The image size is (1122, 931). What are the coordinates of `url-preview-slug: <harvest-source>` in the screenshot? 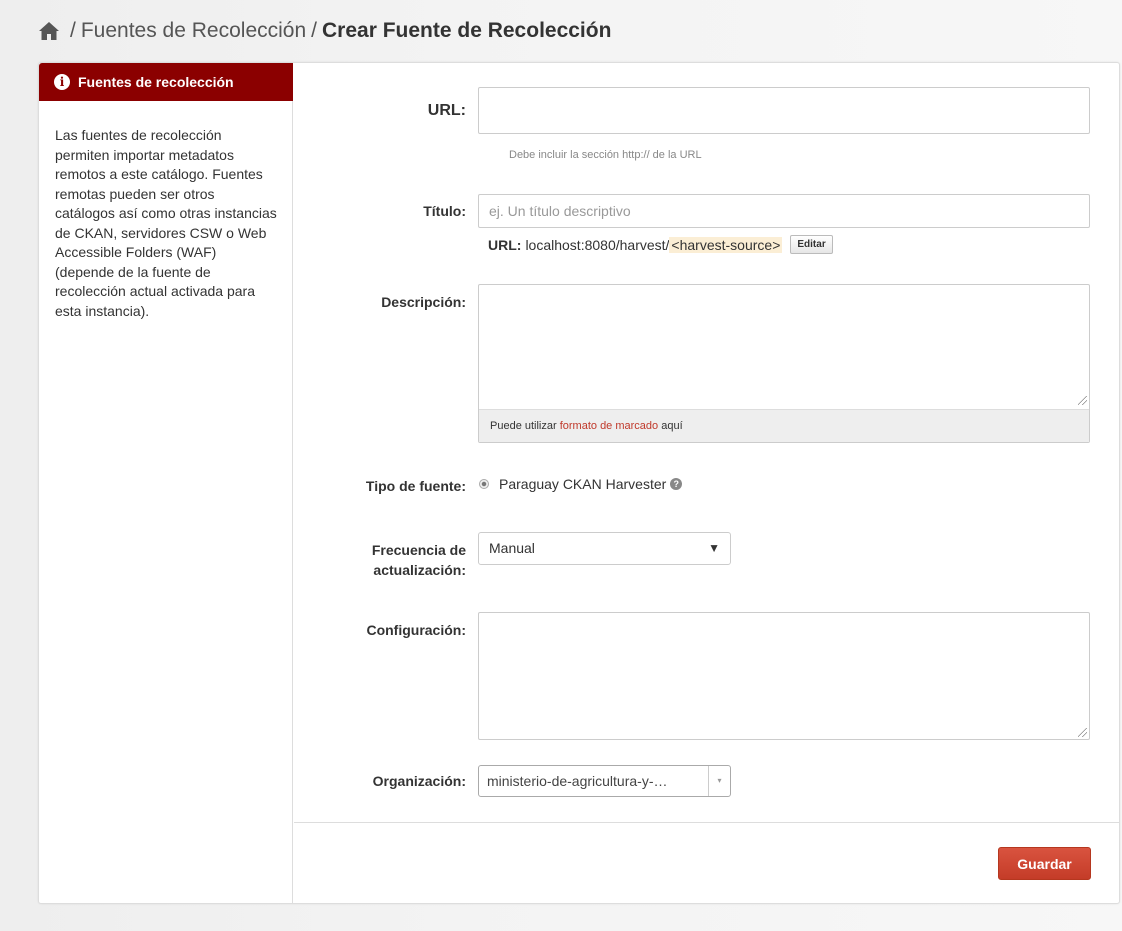 It's located at (726, 244).